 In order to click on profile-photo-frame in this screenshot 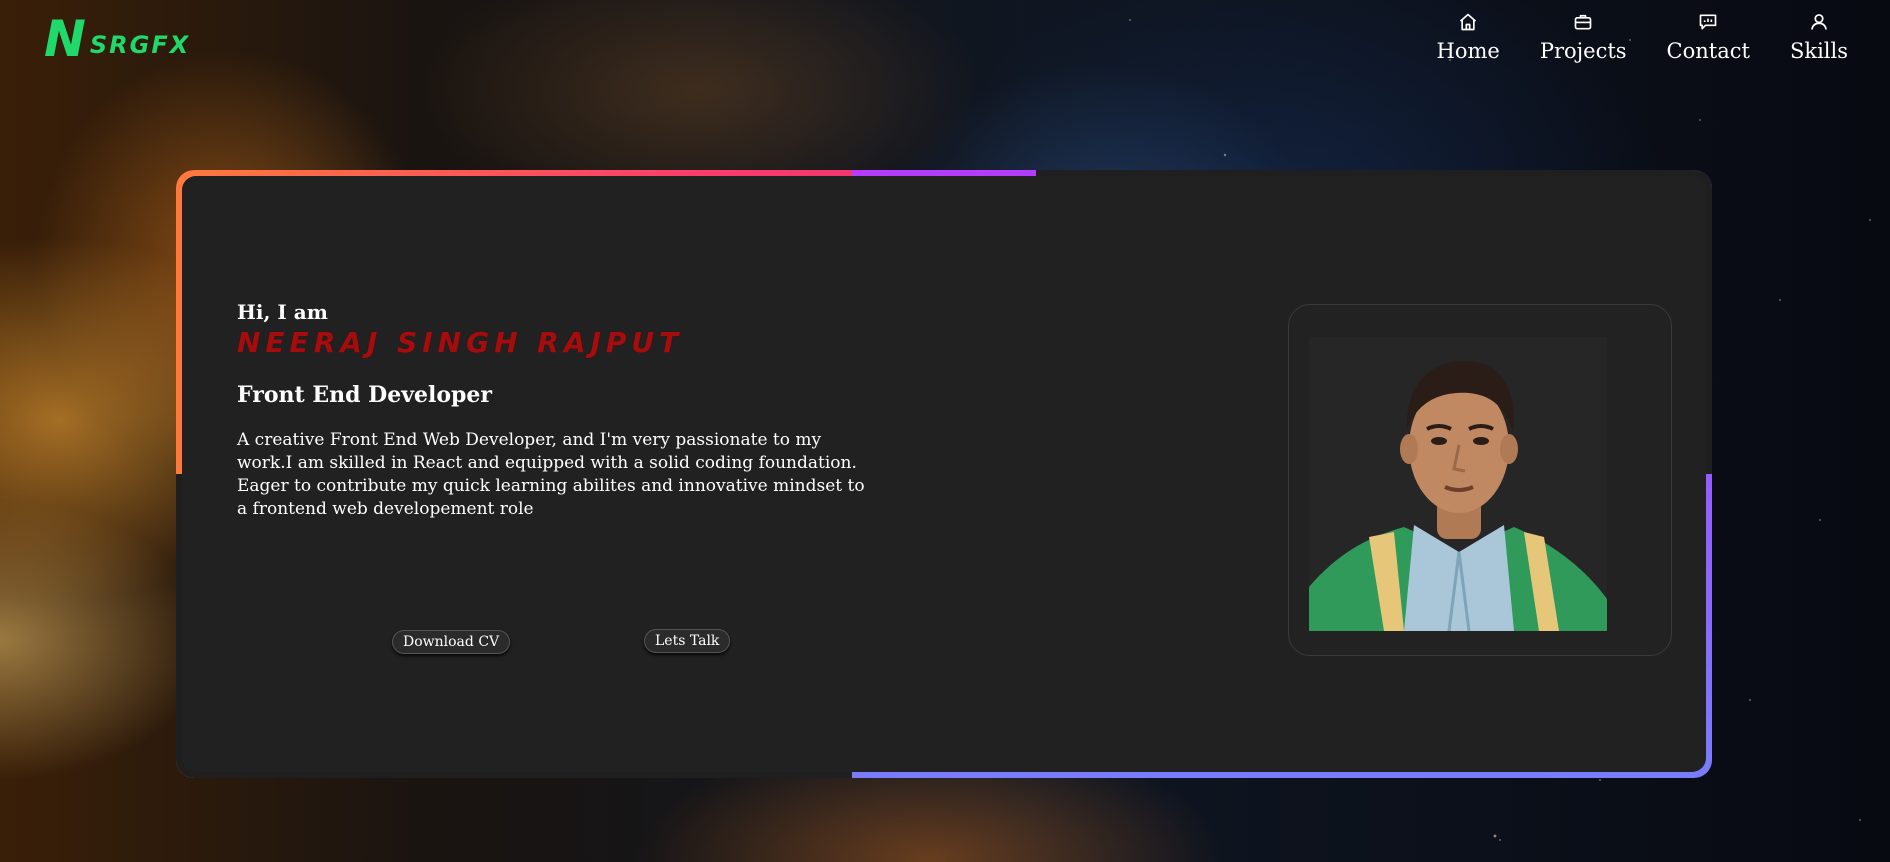, I will do `click(1480, 480)`.